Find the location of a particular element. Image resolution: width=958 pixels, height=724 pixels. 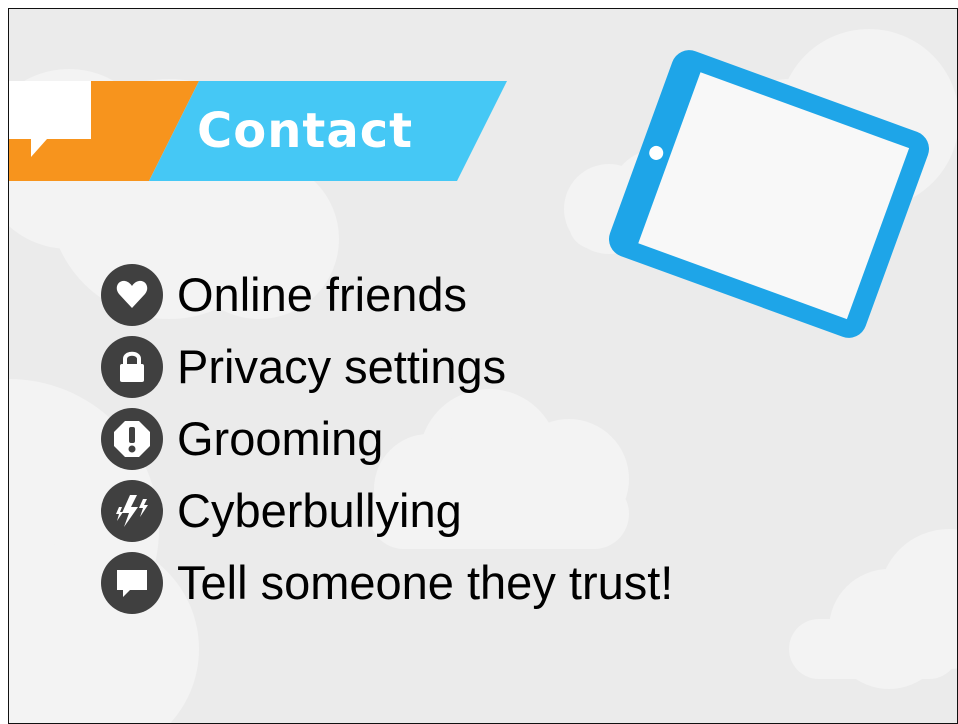

list-item: Online friends is located at coordinates (387, 295).